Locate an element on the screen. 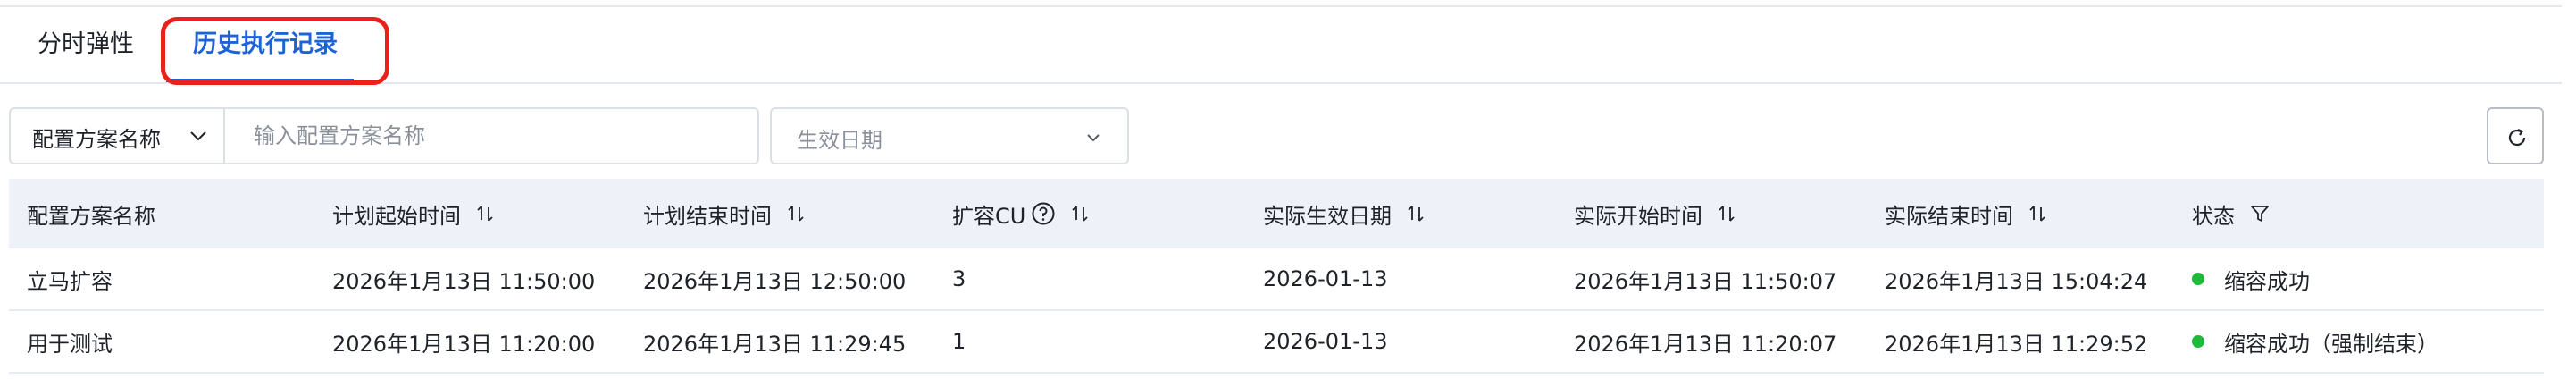 Image resolution: width=2576 pixels, height=379 pixels. column-header-plan-start: 计划起始时间 is located at coordinates (414, 213).